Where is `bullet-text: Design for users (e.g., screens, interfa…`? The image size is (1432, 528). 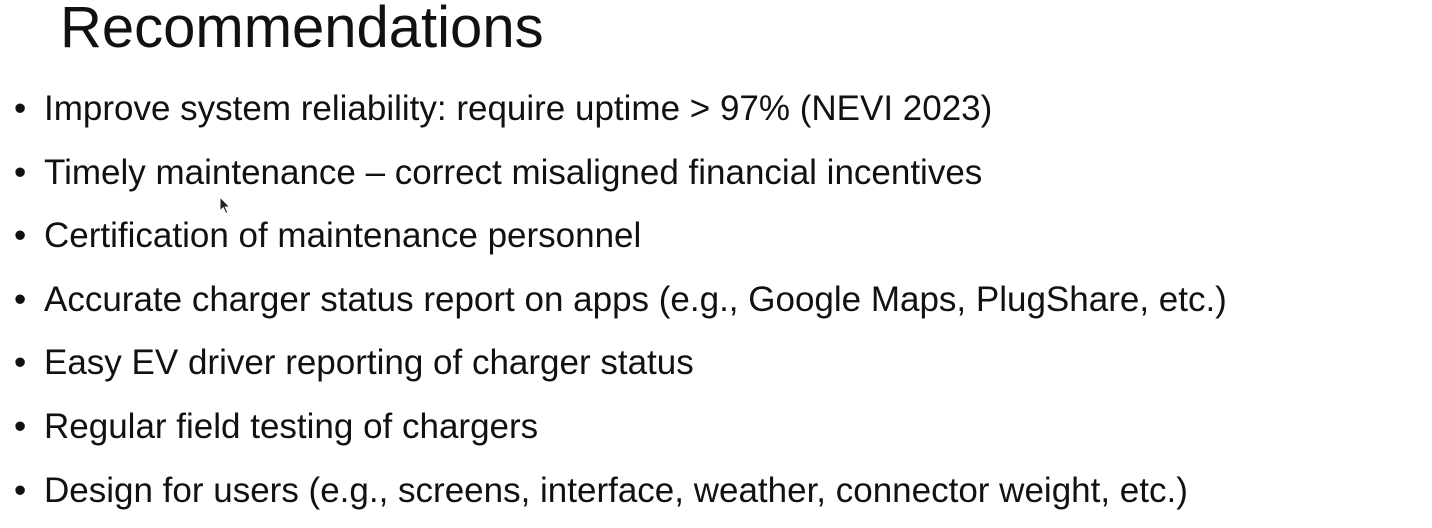
bullet-text: Design for users (e.g., screens, interfa… is located at coordinates (616, 490).